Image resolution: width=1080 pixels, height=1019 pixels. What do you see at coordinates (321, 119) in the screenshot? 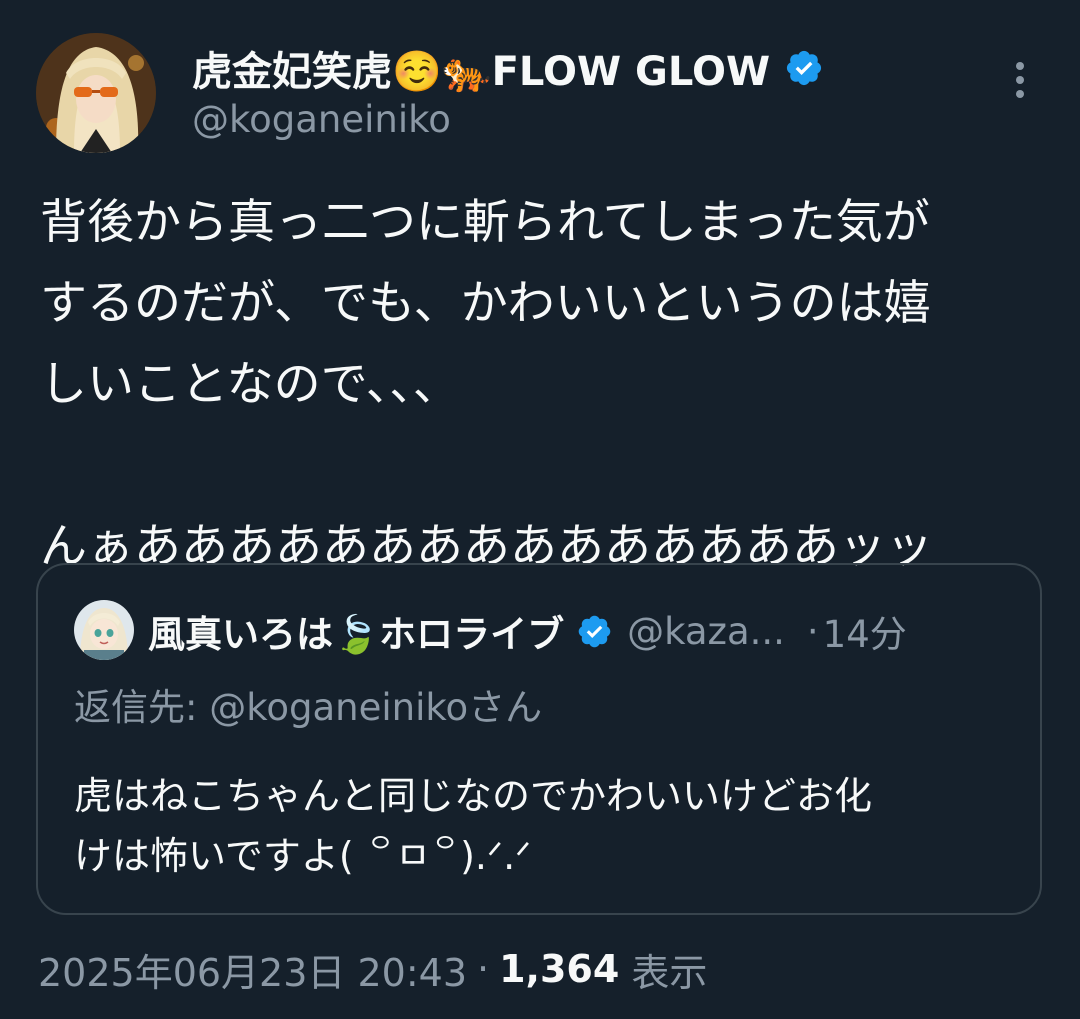
I see `author-handle: @koganeiniko` at bounding box center [321, 119].